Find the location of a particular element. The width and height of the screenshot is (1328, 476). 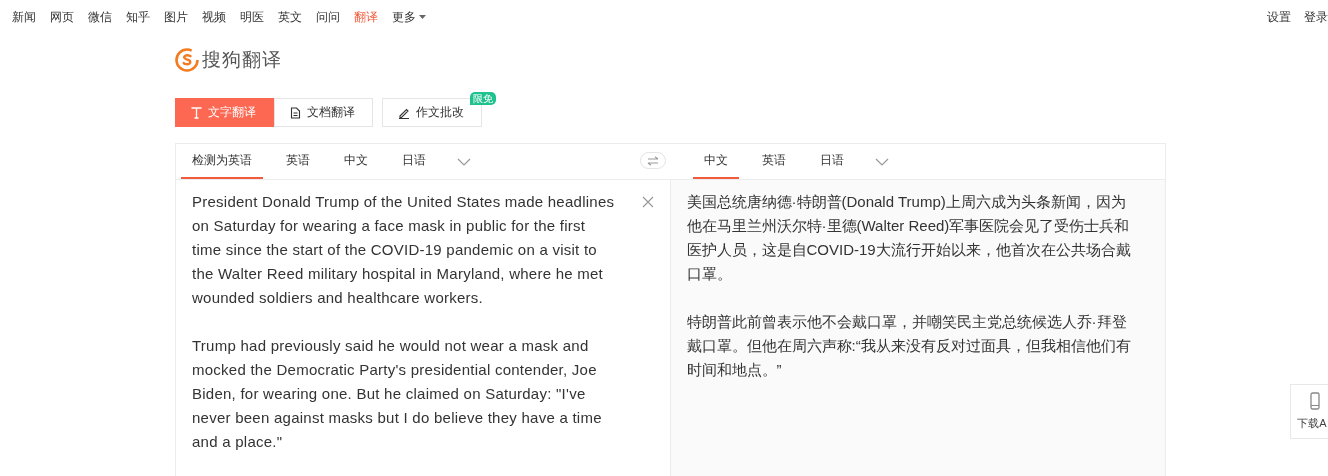

nav-link: 英文 is located at coordinates (290, 17).